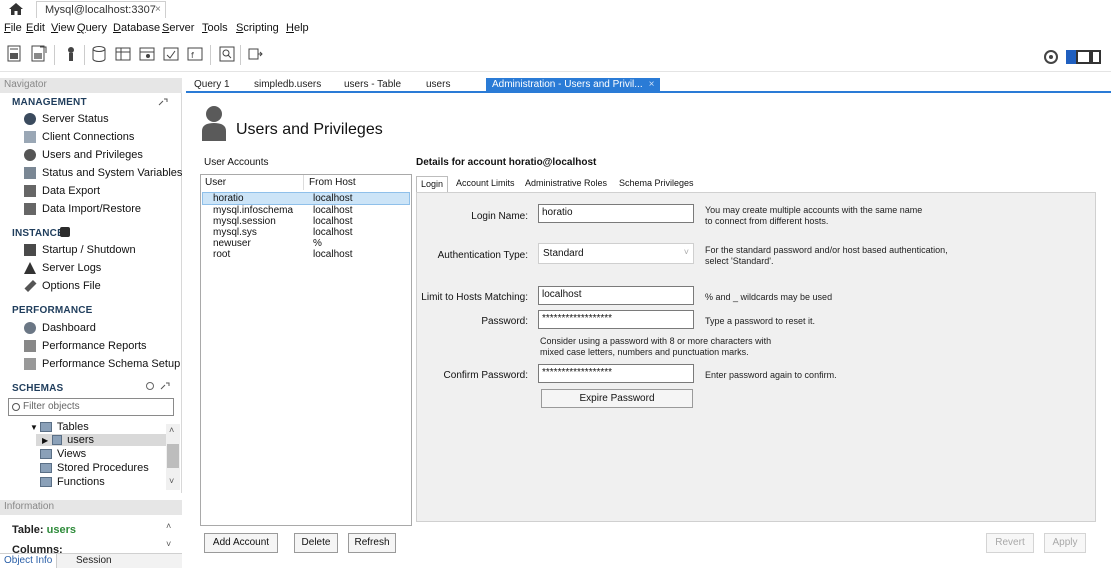  Describe the element at coordinates (65, 232) in the screenshot. I see `instance-status-icon` at that location.